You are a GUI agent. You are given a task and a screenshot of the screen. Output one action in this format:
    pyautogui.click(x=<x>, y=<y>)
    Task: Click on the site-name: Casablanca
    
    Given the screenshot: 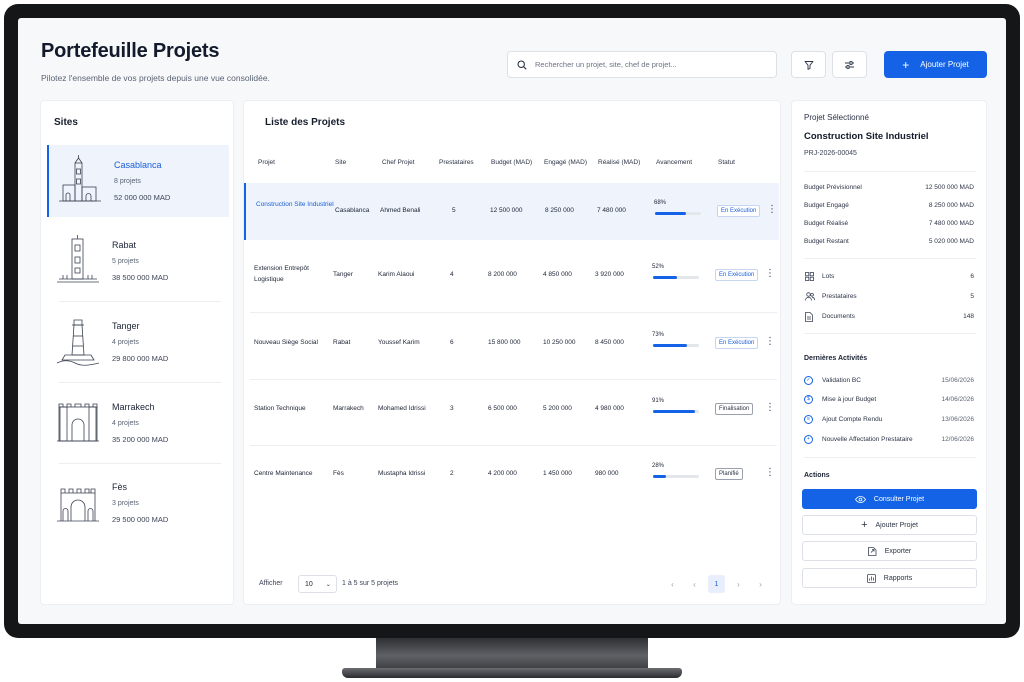 What is the action you would take?
    pyautogui.click(x=138, y=165)
    